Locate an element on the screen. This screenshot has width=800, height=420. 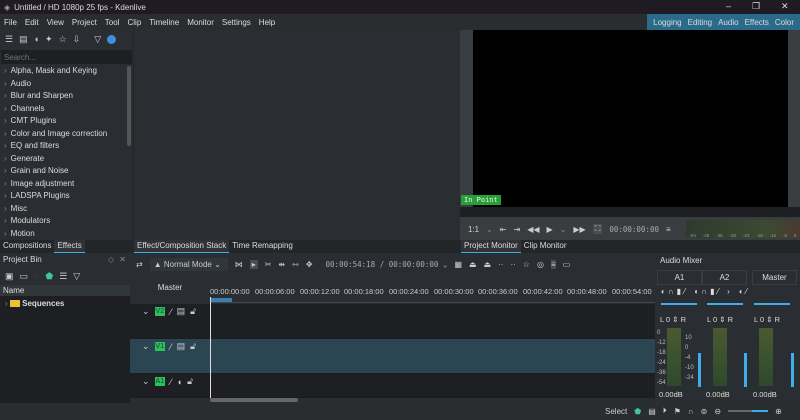
slip-tool-icon: ⇹ is located at coordinates (281, 264).